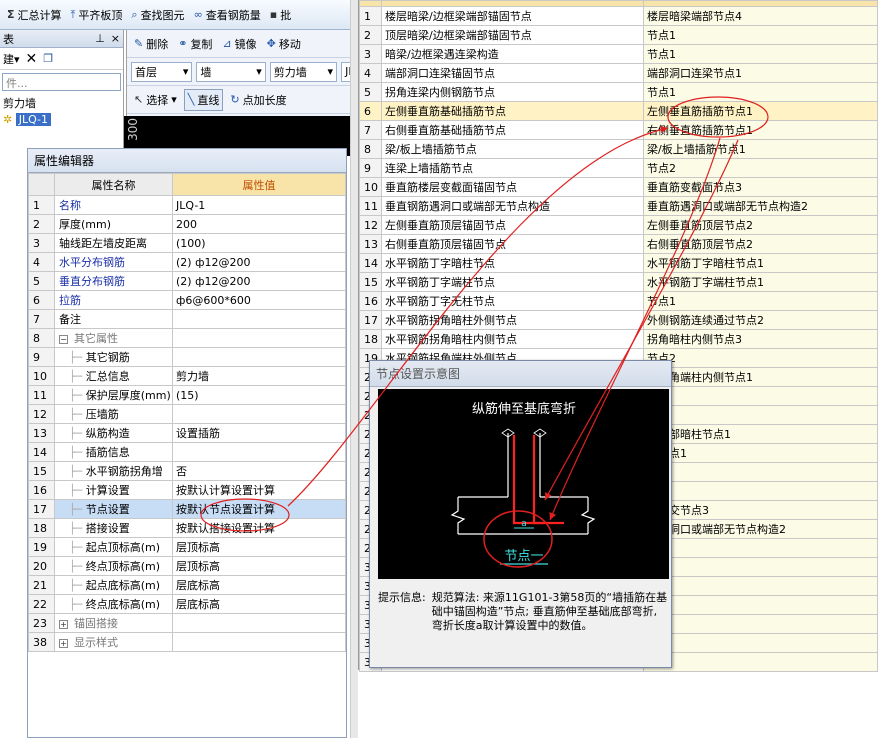 The width and height of the screenshot is (878, 738). Describe the element at coordinates (760, 111) in the screenshot. I see `node-value: 左侧垂直筋插筋节点1` at that location.